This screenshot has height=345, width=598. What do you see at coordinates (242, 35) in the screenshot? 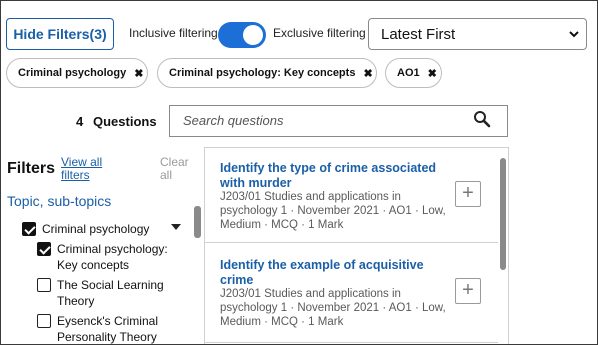
I see `filtering-mode-toggle` at bounding box center [242, 35].